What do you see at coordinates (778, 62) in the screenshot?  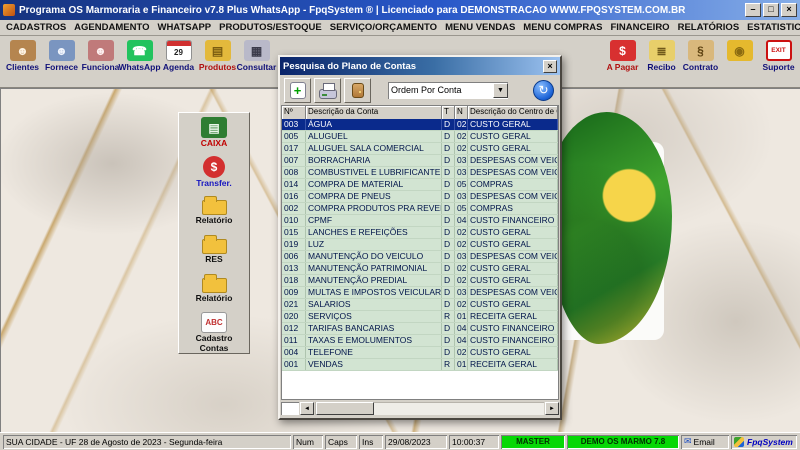 I see `suporte-button: EXIT Suporte` at bounding box center [778, 62].